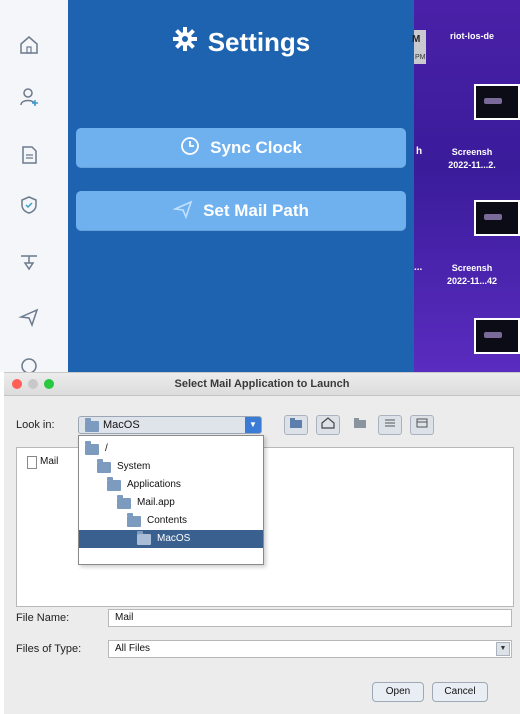  What do you see at coordinates (259, 42) in the screenshot?
I see `settings-title: Settings` at bounding box center [259, 42].